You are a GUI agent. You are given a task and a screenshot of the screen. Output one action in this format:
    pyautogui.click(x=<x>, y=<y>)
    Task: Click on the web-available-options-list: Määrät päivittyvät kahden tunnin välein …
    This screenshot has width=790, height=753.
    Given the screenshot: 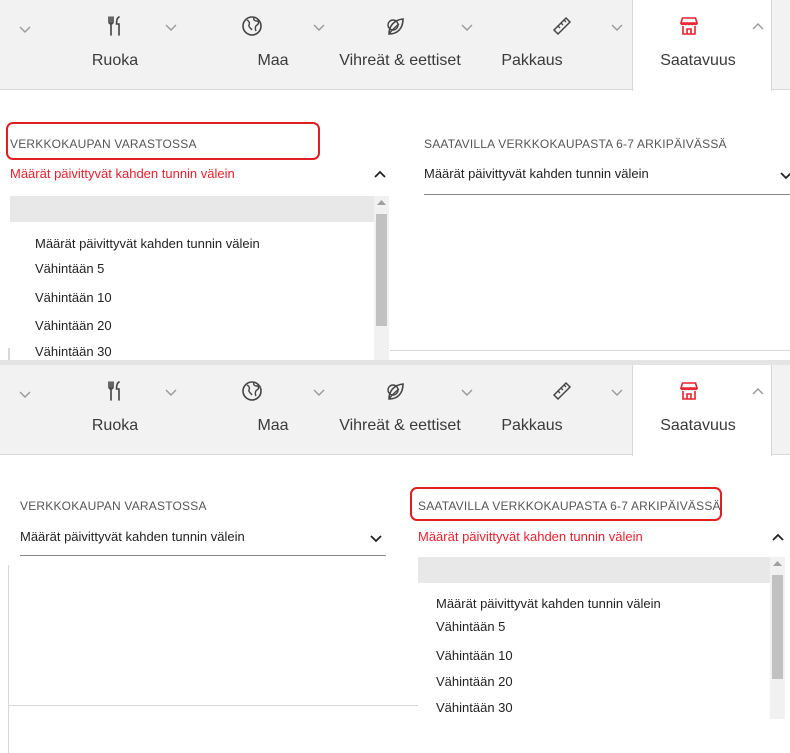 What is the action you would take?
    pyautogui.click(x=602, y=638)
    